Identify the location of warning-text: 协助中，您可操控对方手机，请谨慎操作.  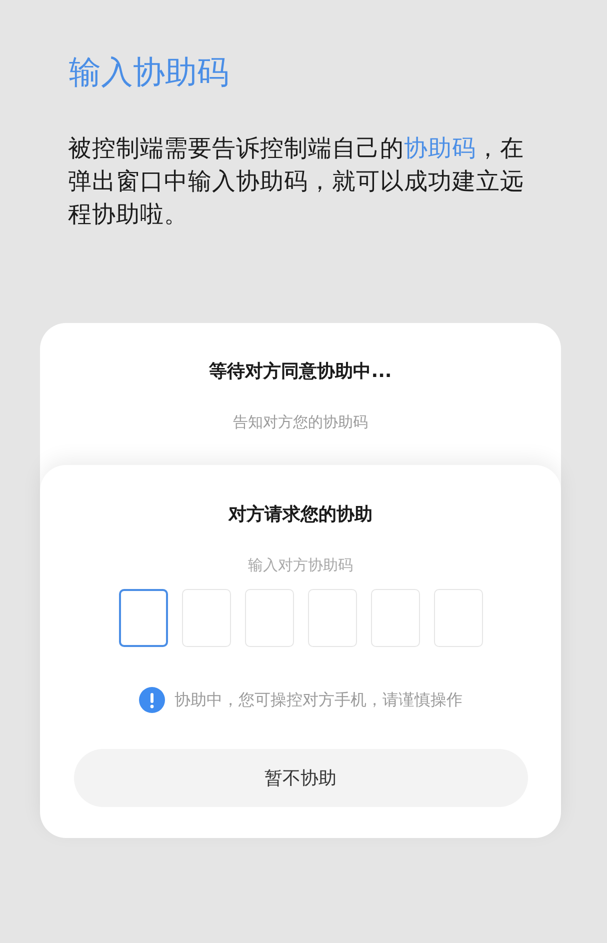
(318, 700).